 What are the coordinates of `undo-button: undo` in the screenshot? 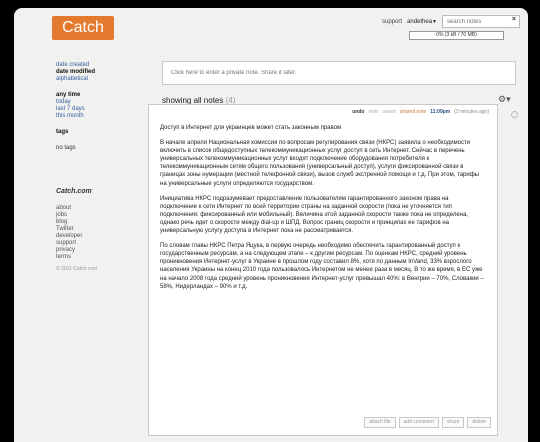 It's located at (358, 112).